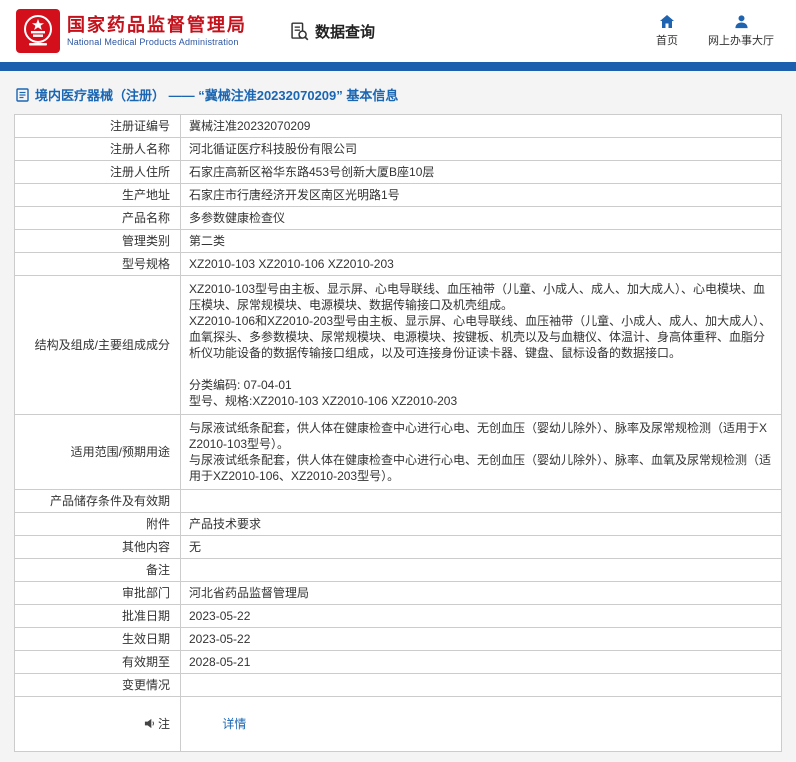  I want to click on table-row: 有效期至 2028-05-21, so click(398, 662).